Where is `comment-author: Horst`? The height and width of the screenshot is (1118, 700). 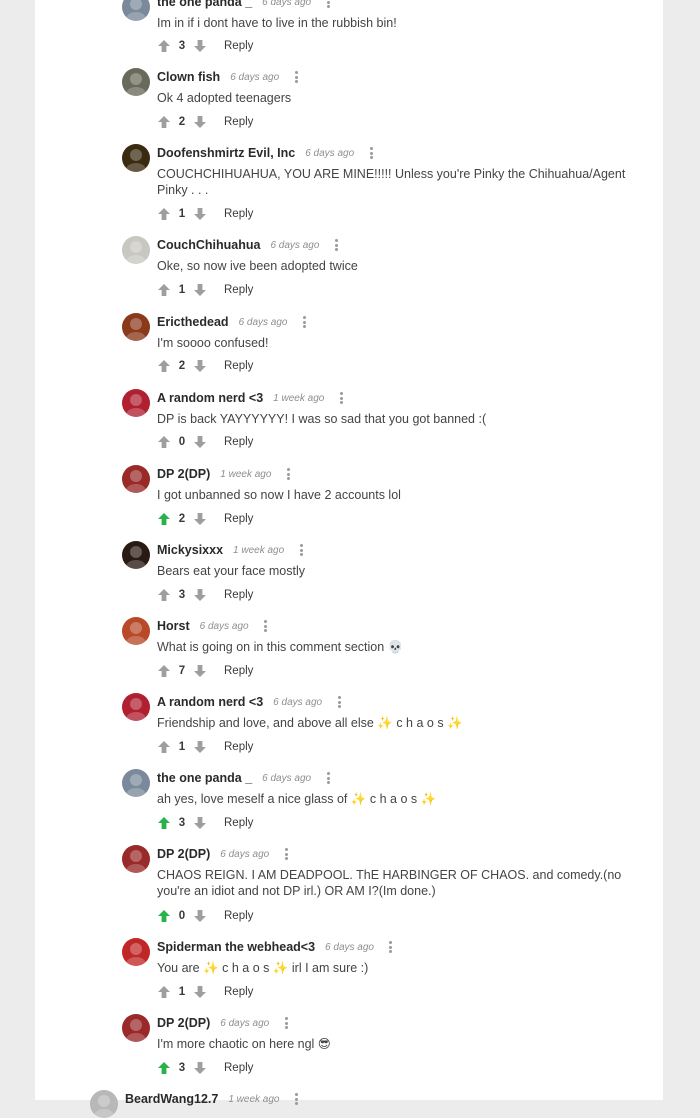 comment-author: Horst is located at coordinates (173, 626).